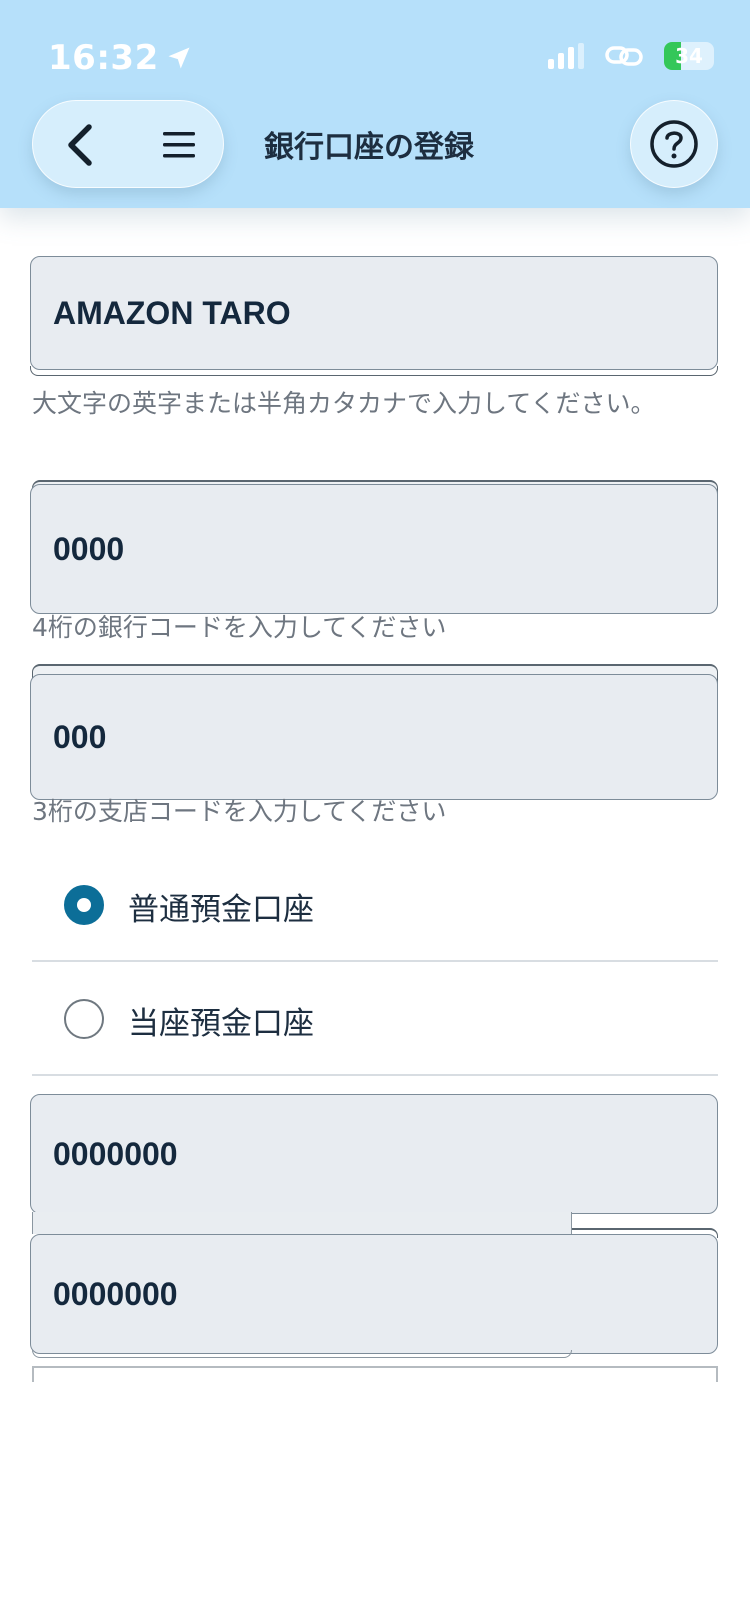 The height and width of the screenshot is (1624, 750). Describe the element at coordinates (89, 548) in the screenshot. I see `bank-code-value: 0000` at that location.